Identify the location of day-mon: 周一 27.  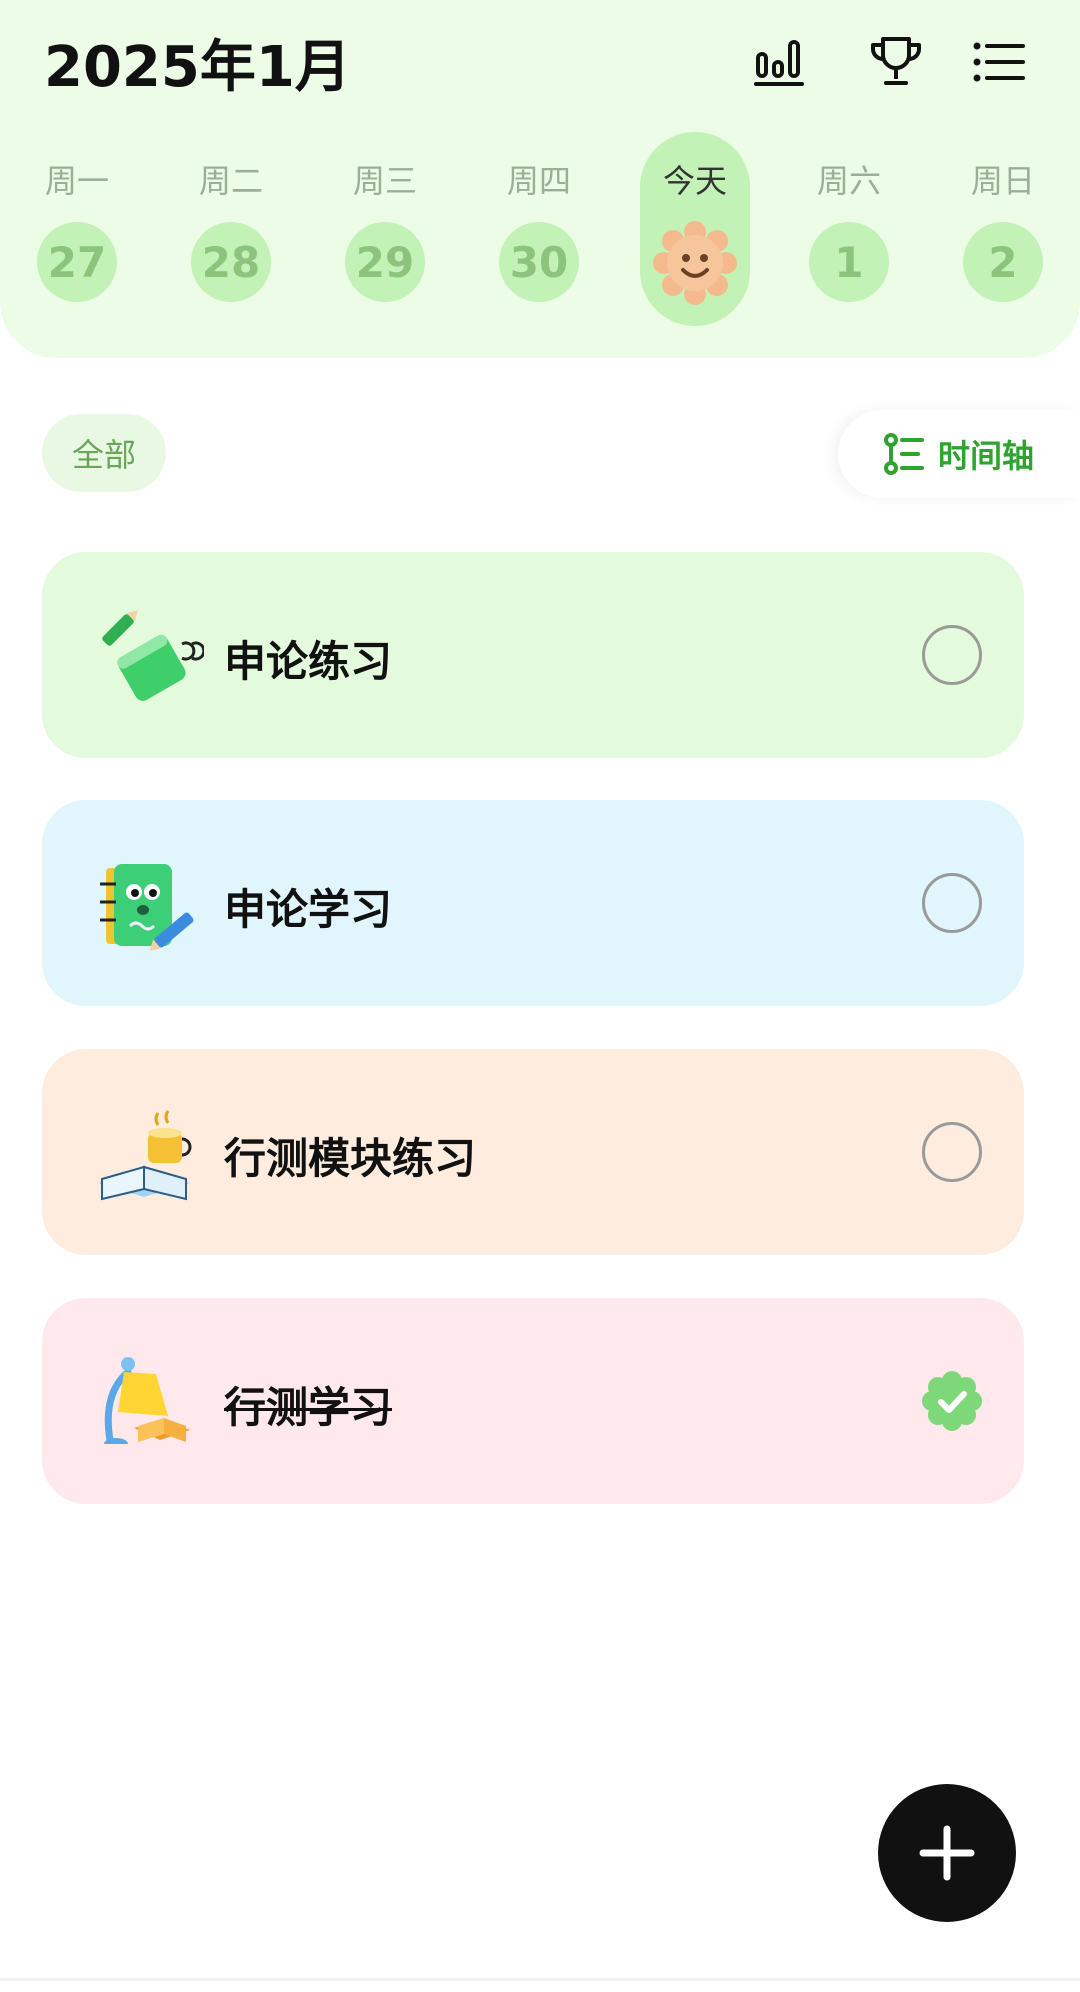
(77, 230).